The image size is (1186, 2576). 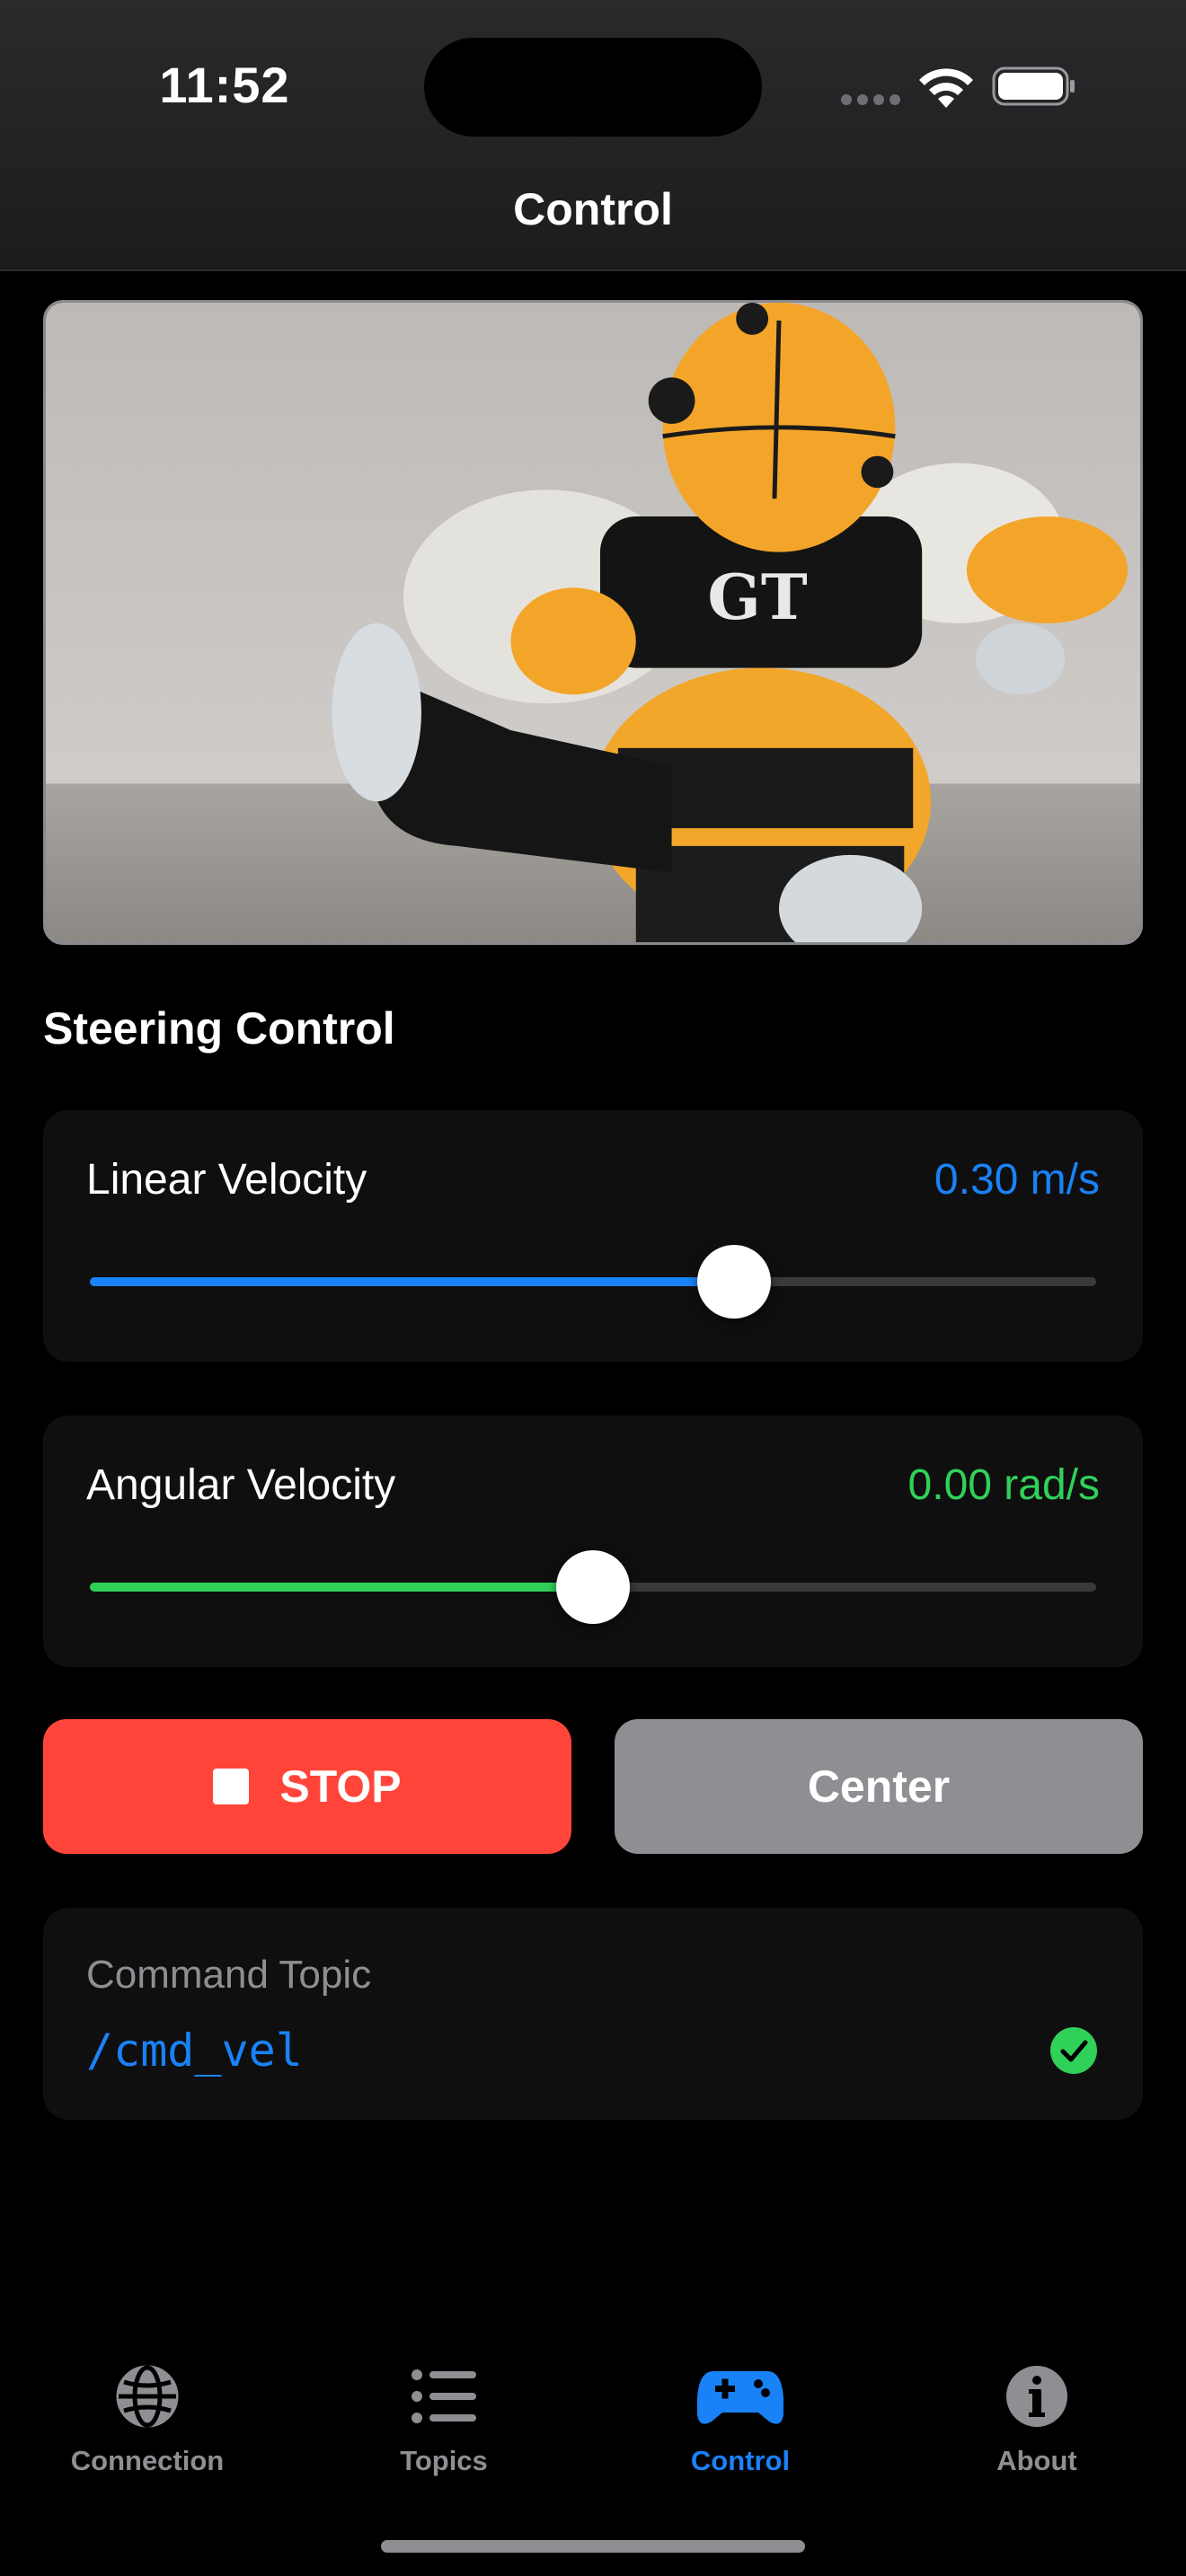 I want to click on linear-velocity-value: 0.30 m/s, so click(x=1017, y=1180).